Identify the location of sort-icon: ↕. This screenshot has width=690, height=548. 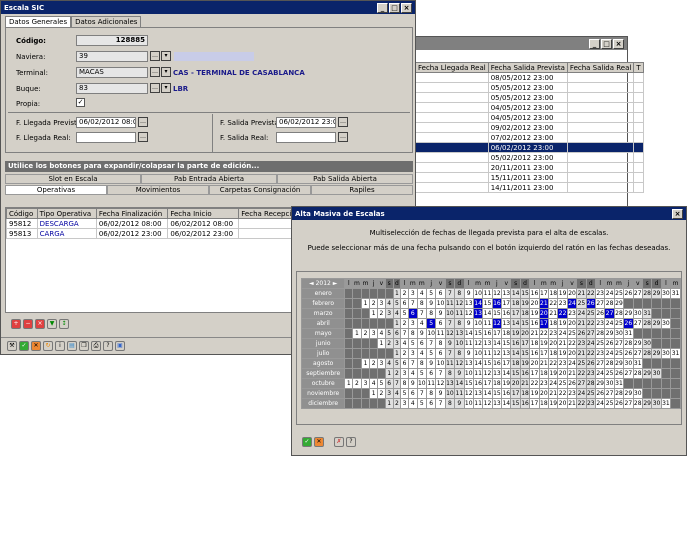
(64, 324).